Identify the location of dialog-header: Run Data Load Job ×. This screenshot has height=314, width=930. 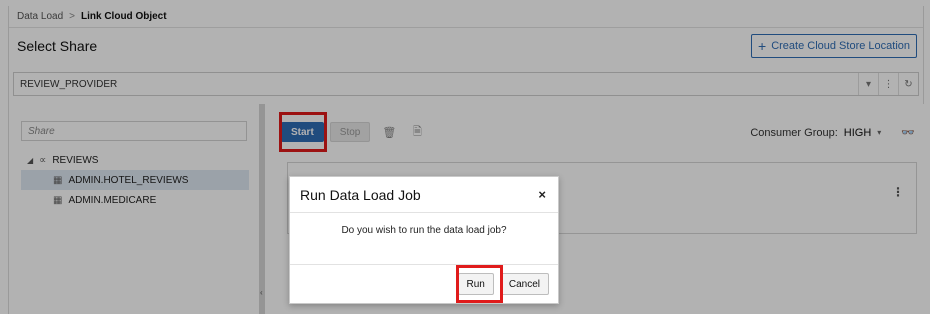
(424, 195).